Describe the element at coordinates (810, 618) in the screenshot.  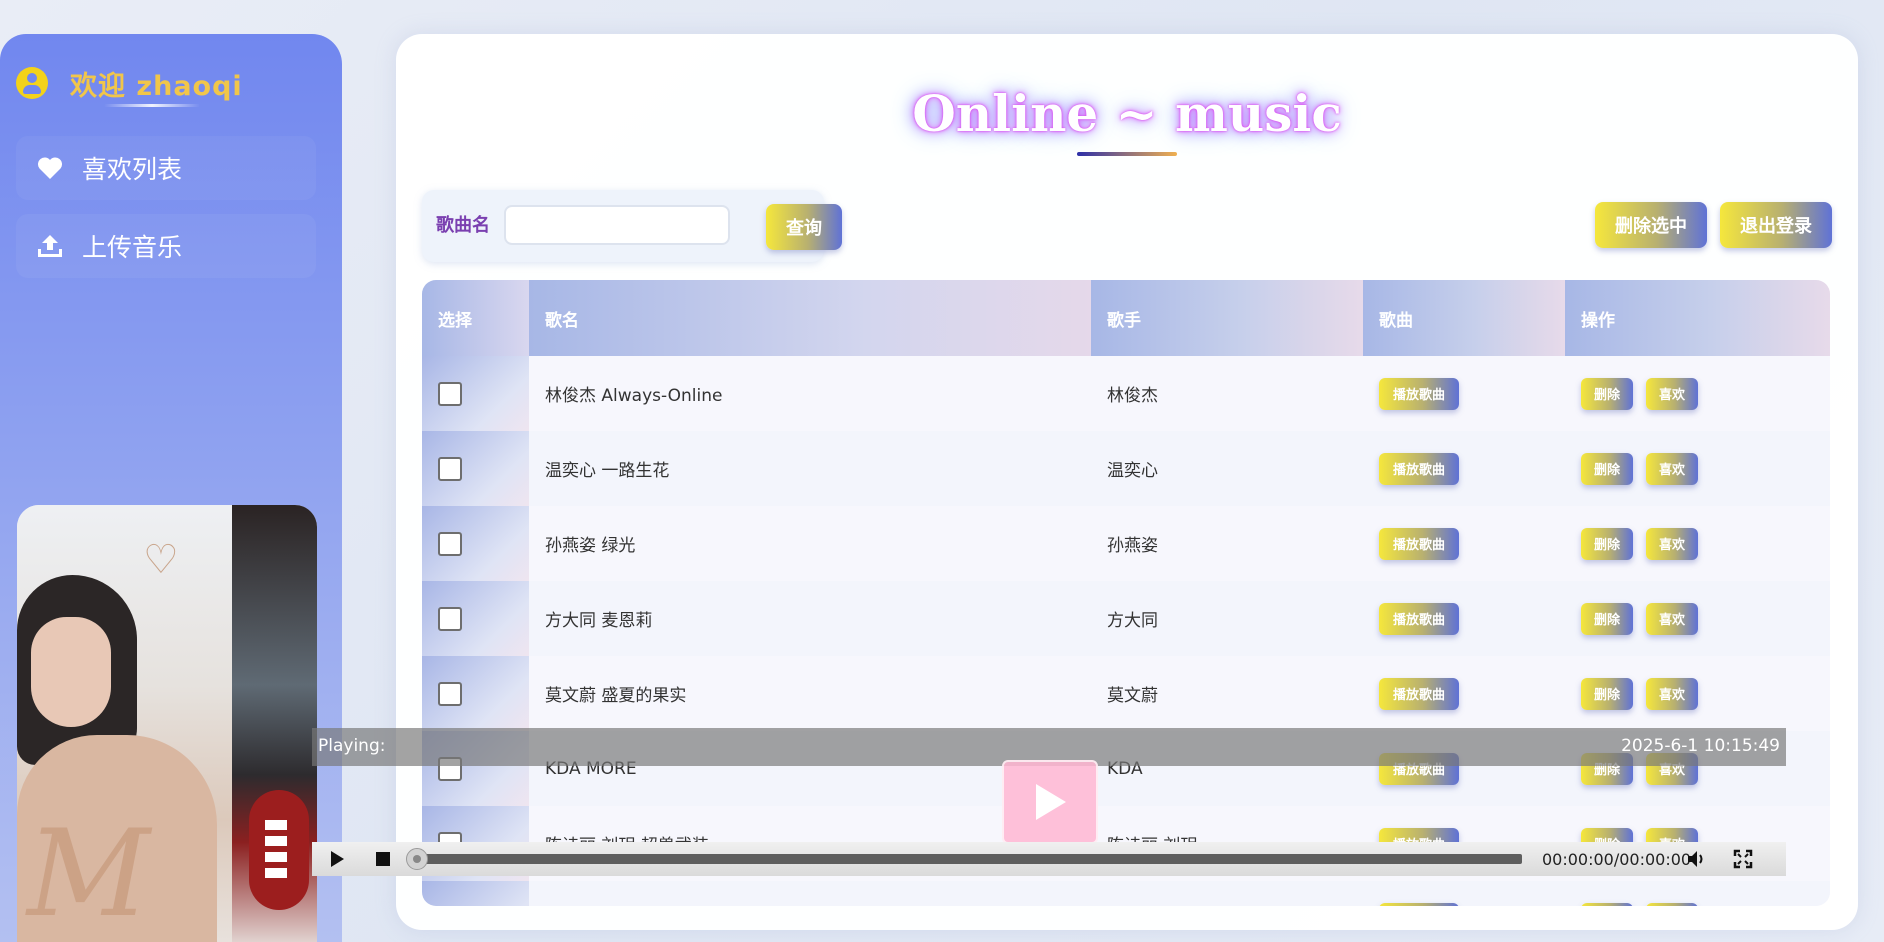
I see `song-name-cell: 方大同 麦恩莉` at that location.